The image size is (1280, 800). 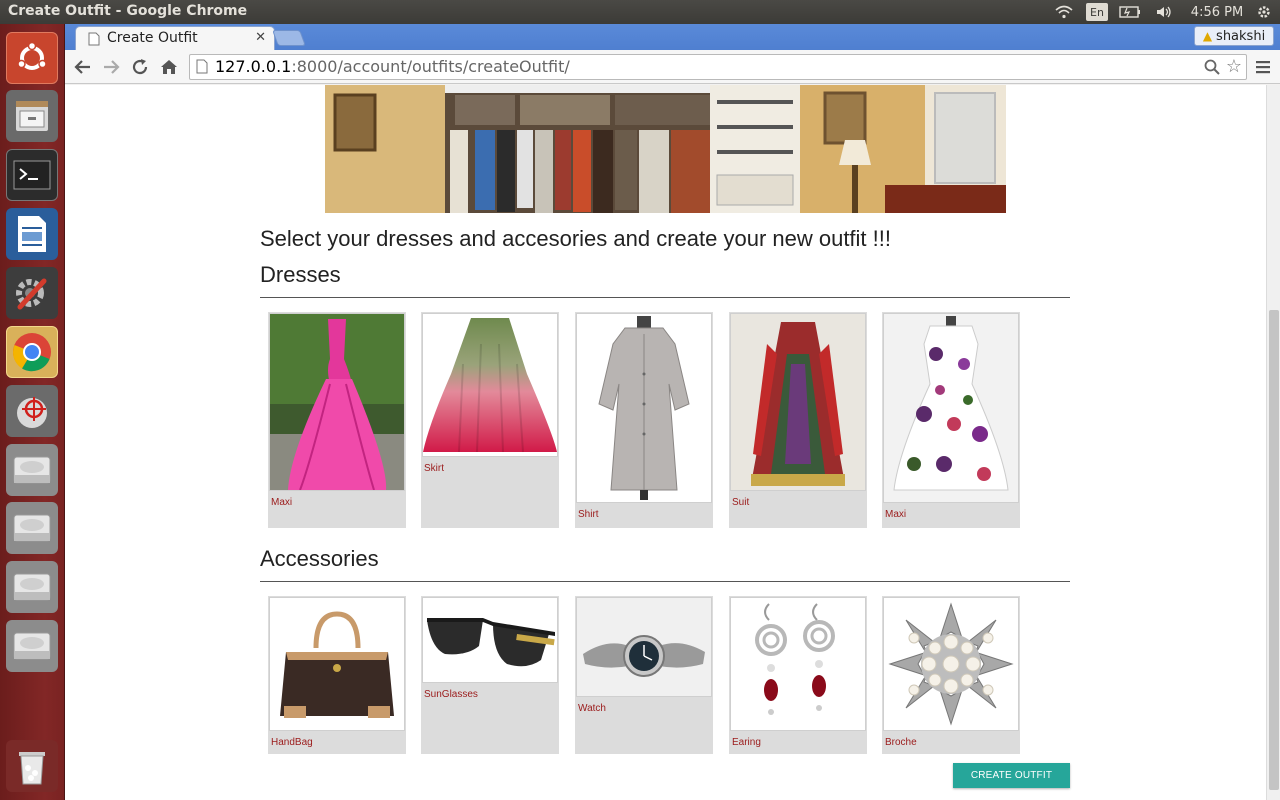 I want to click on anarkali-suit-image, so click(x=798, y=402).